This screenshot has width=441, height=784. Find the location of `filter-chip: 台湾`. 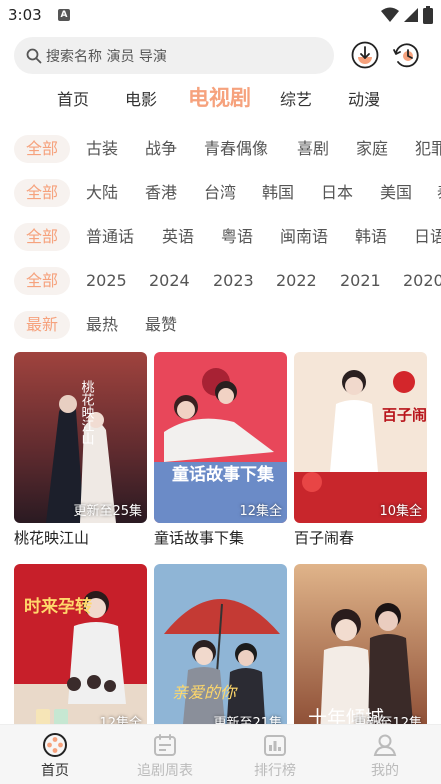

filter-chip: 台湾 is located at coordinates (220, 193).